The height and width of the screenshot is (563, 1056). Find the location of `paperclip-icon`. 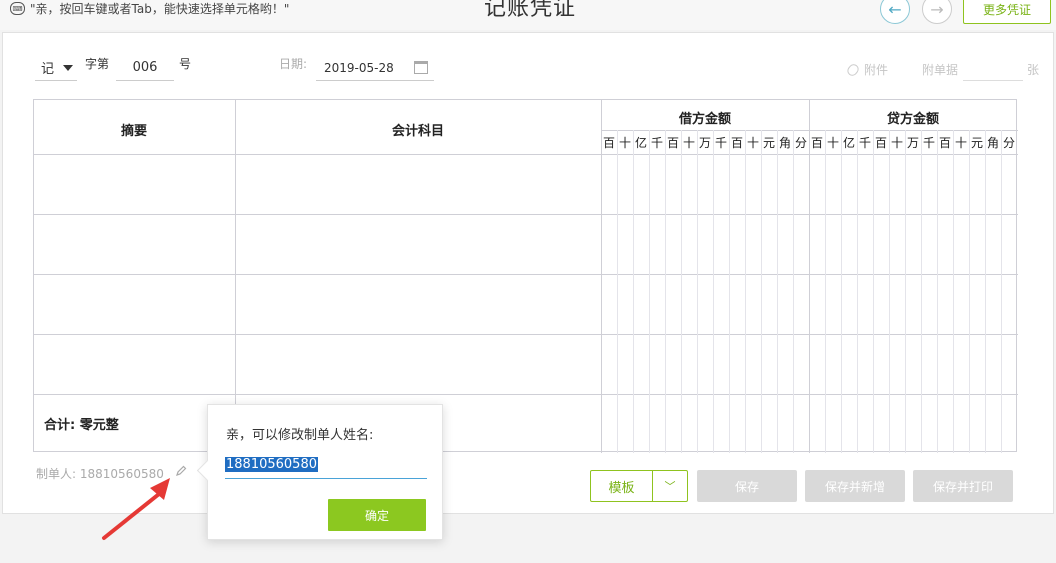

paperclip-icon is located at coordinates (853, 69).